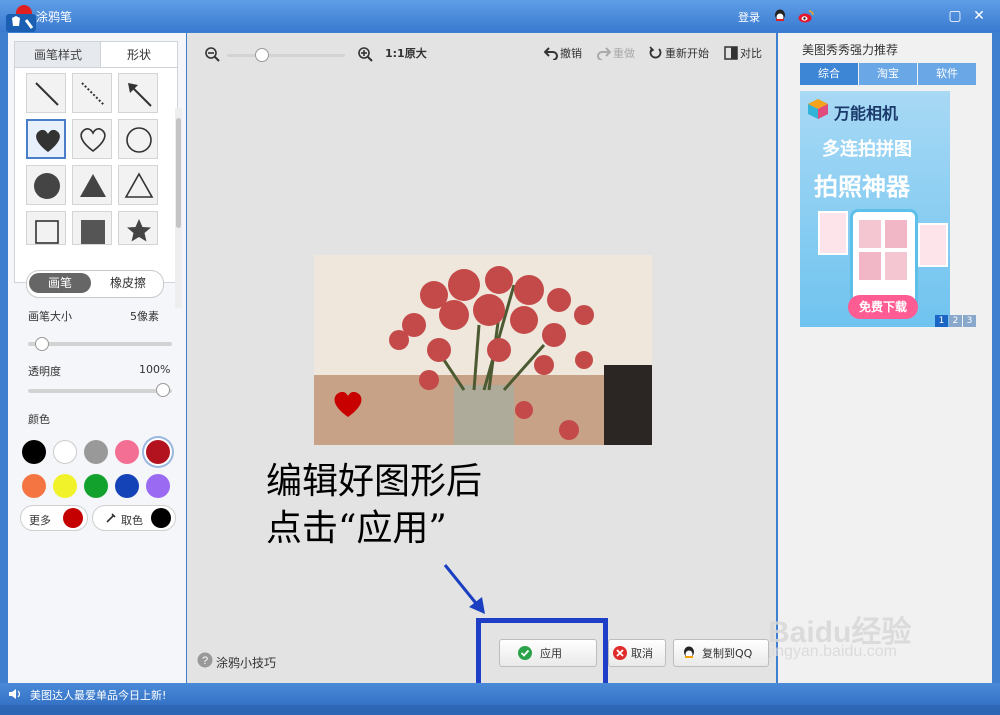  What do you see at coordinates (749, 17) in the screenshot?
I see `login-link: 登录` at bounding box center [749, 17].